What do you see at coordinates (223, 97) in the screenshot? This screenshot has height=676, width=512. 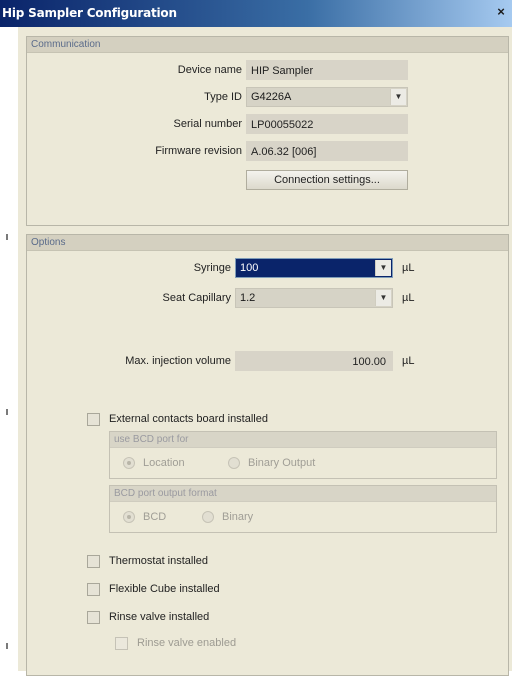 I see `type-id-label: Type ID` at bounding box center [223, 97].